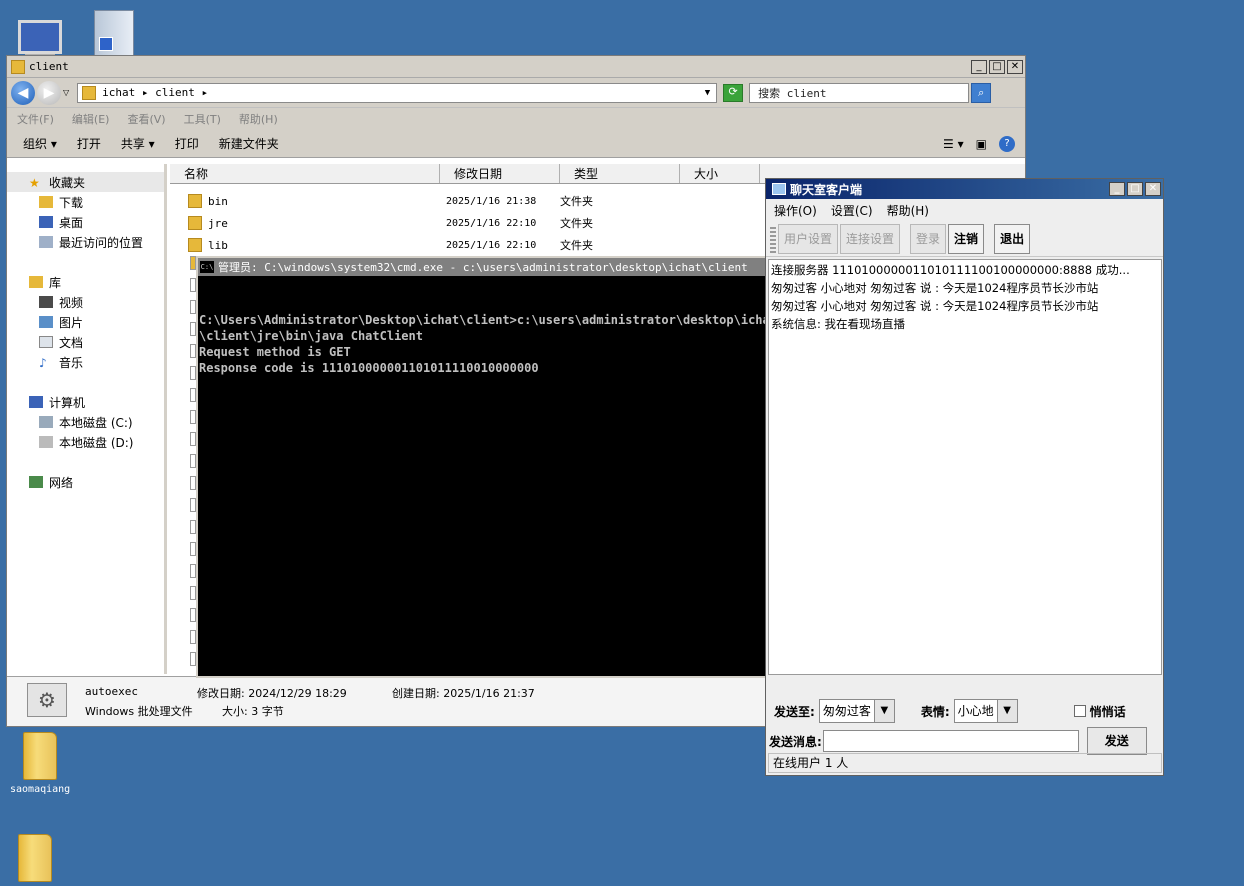 The image size is (1244, 886). What do you see at coordinates (85, 342) in the screenshot?
I see `nav-documents: 文档` at bounding box center [85, 342].